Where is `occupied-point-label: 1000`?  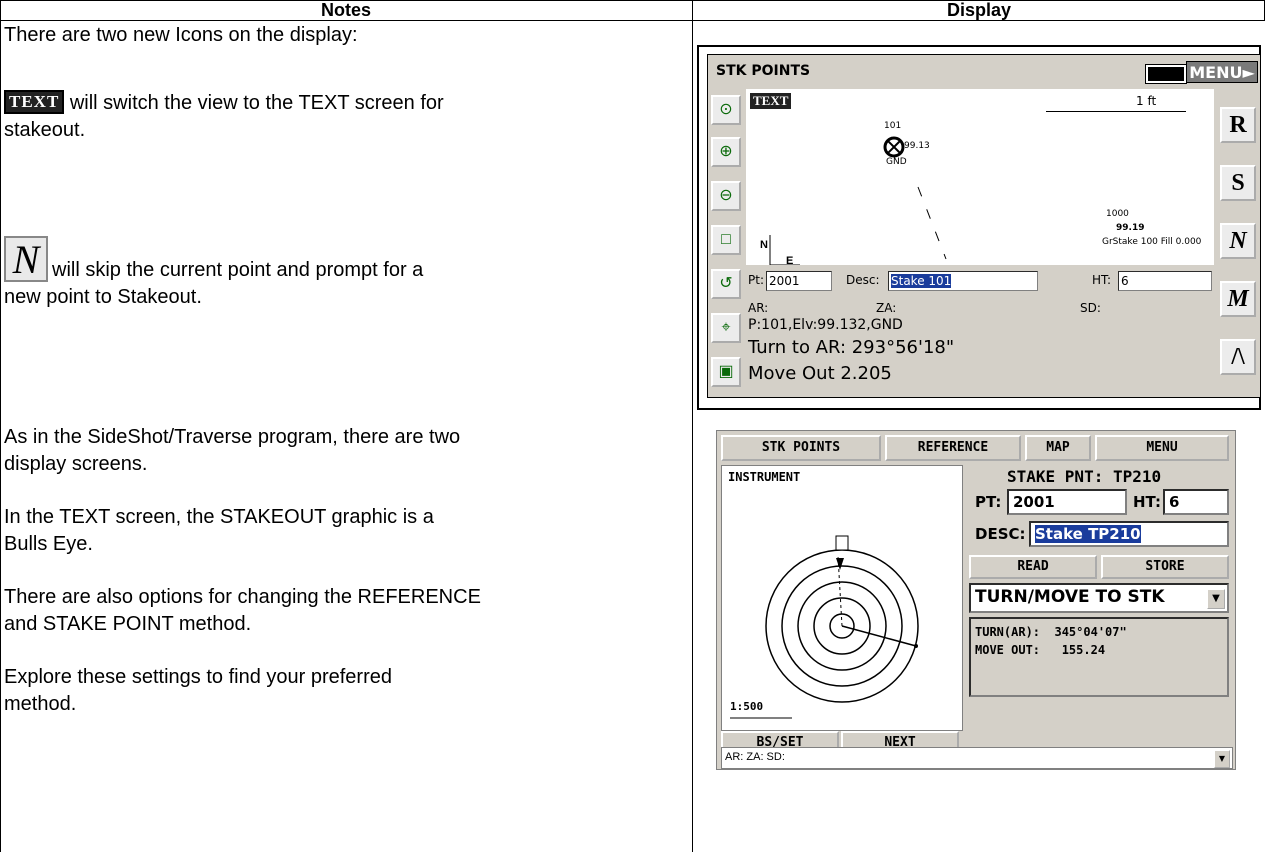 occupied-point-label: 1000 is located at coordinates (1117, 214).